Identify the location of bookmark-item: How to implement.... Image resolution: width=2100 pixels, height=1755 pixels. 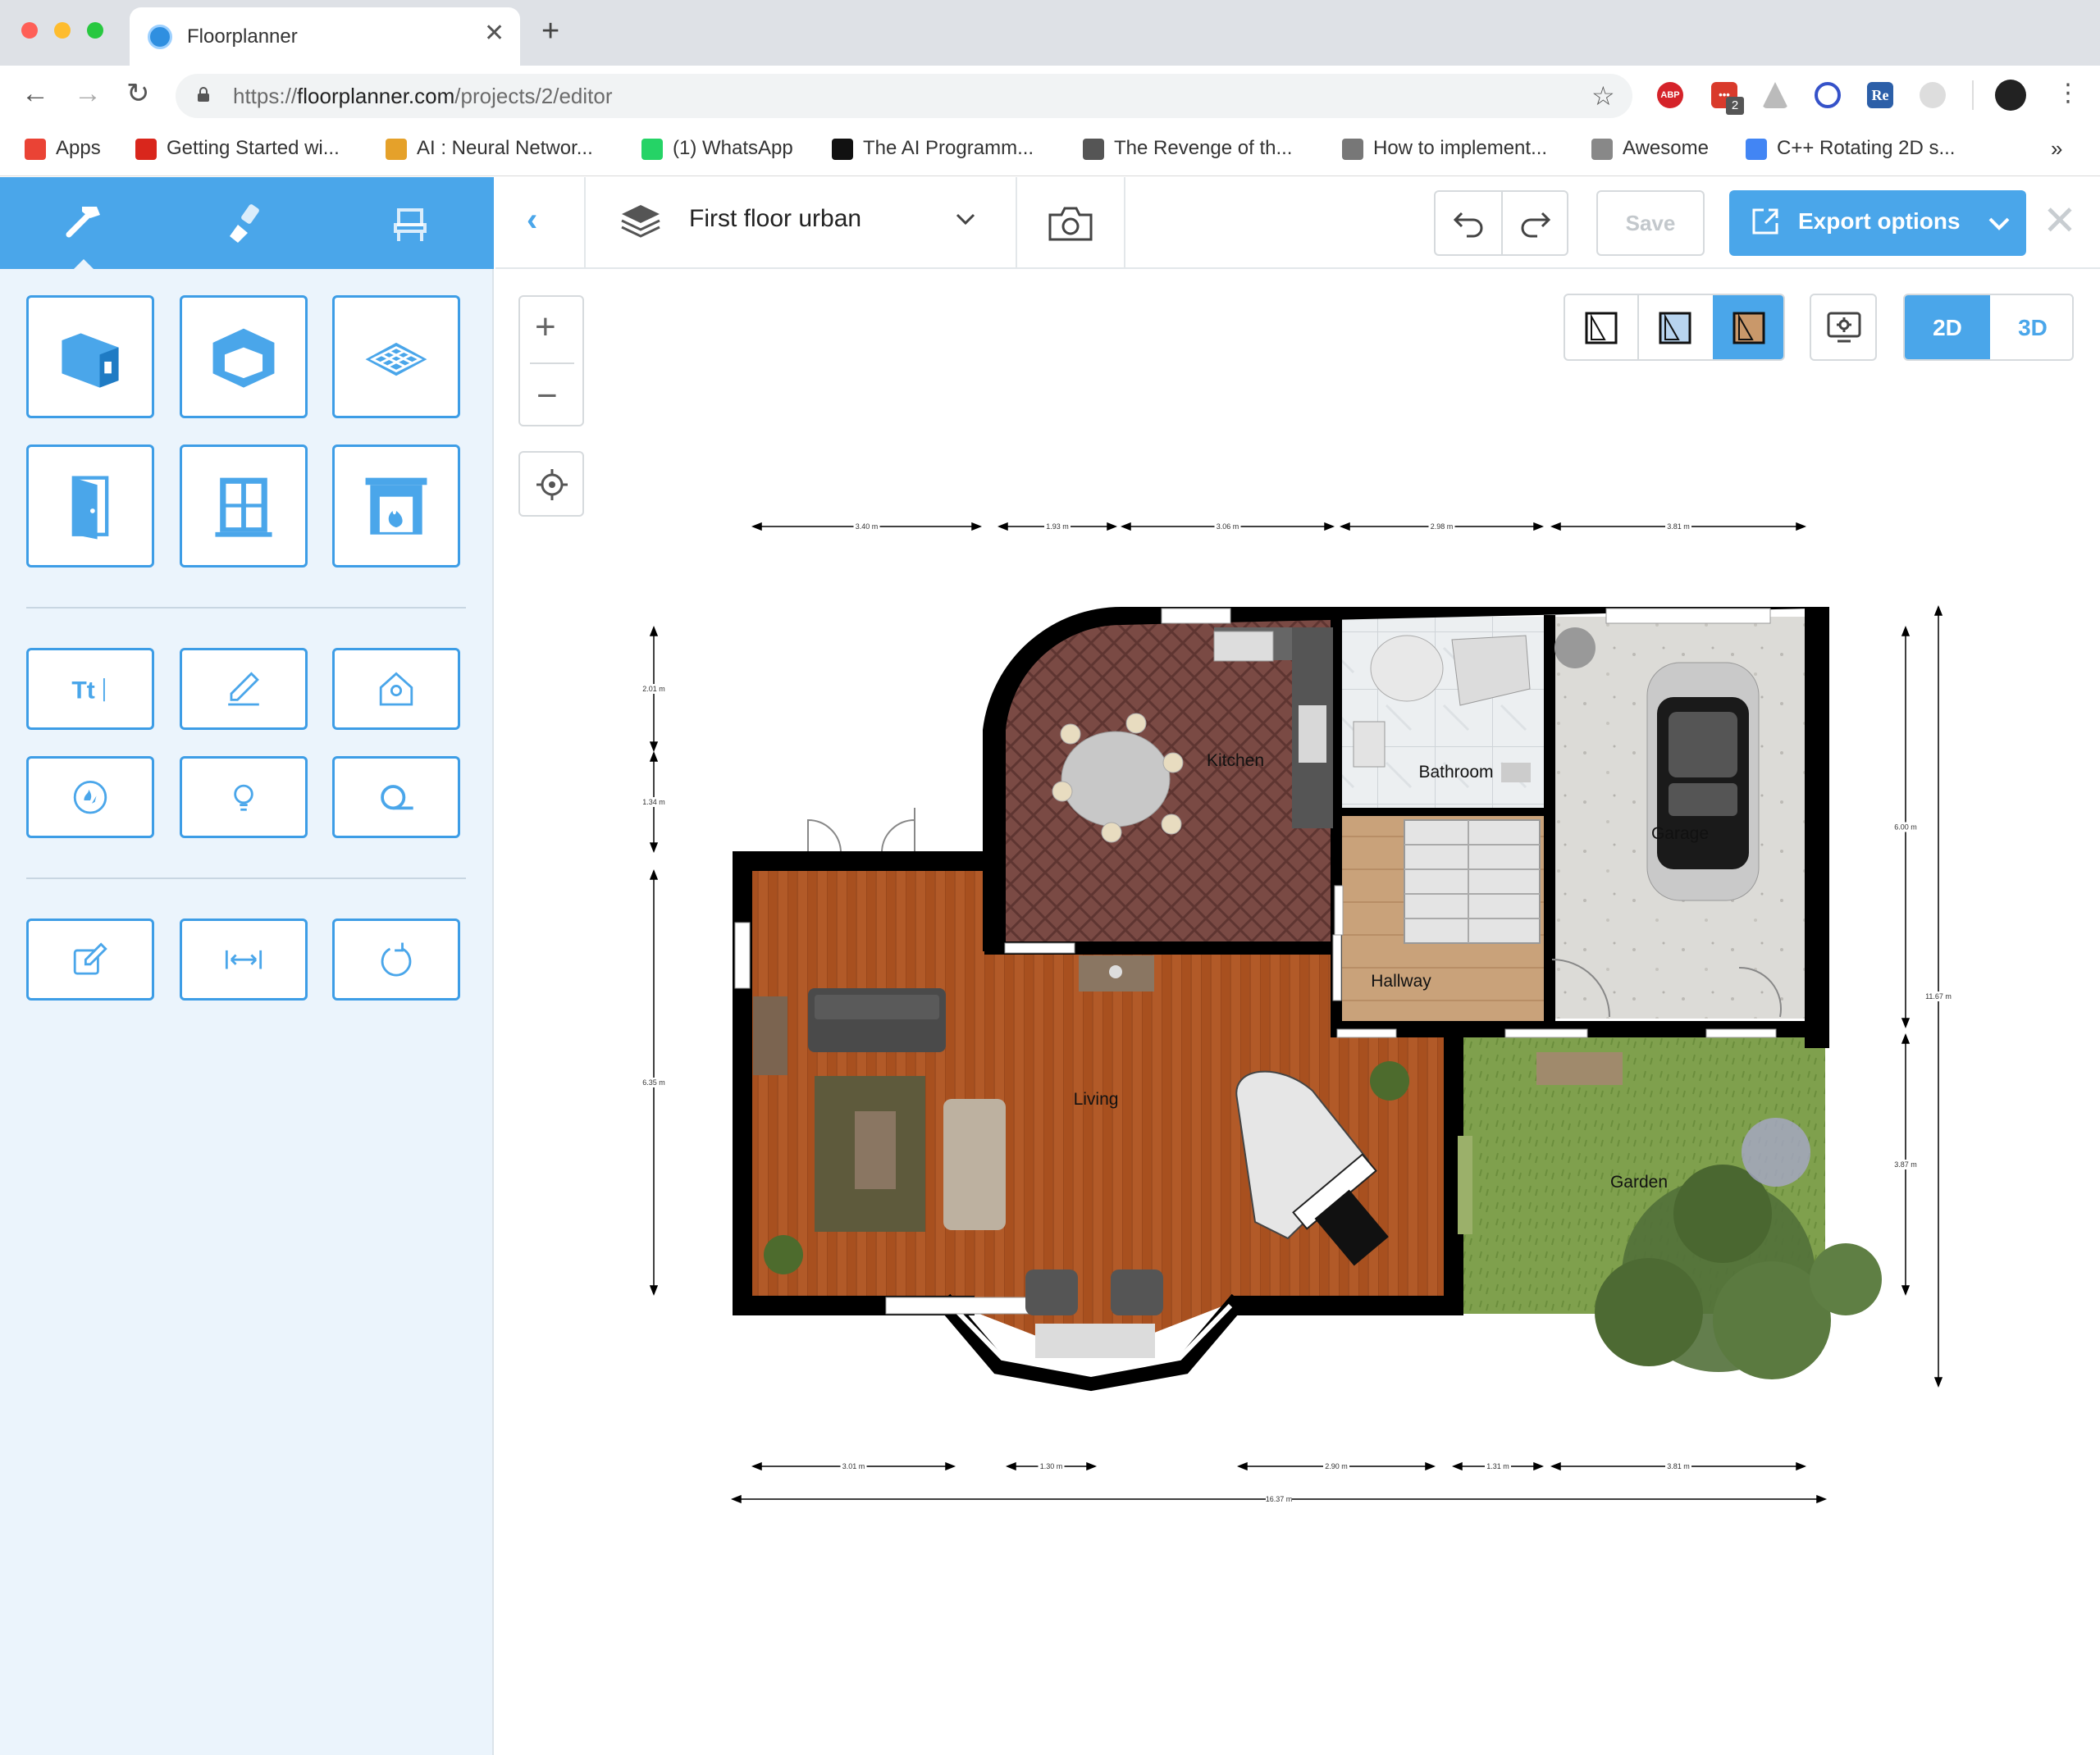
(1444, 148).